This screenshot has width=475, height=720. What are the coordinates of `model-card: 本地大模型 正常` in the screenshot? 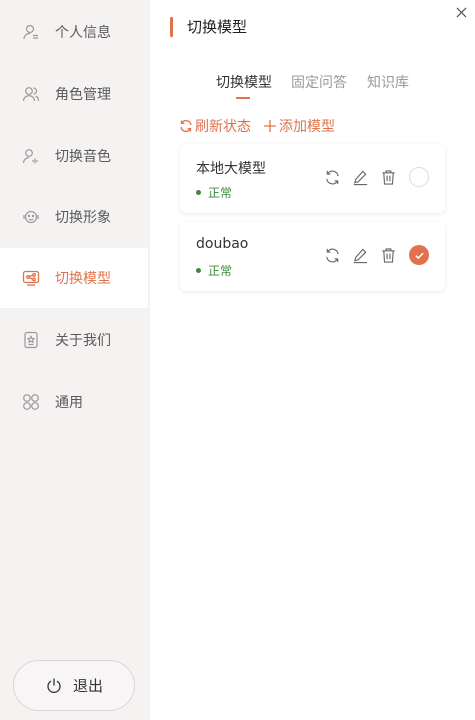 It's located at (312, 178).